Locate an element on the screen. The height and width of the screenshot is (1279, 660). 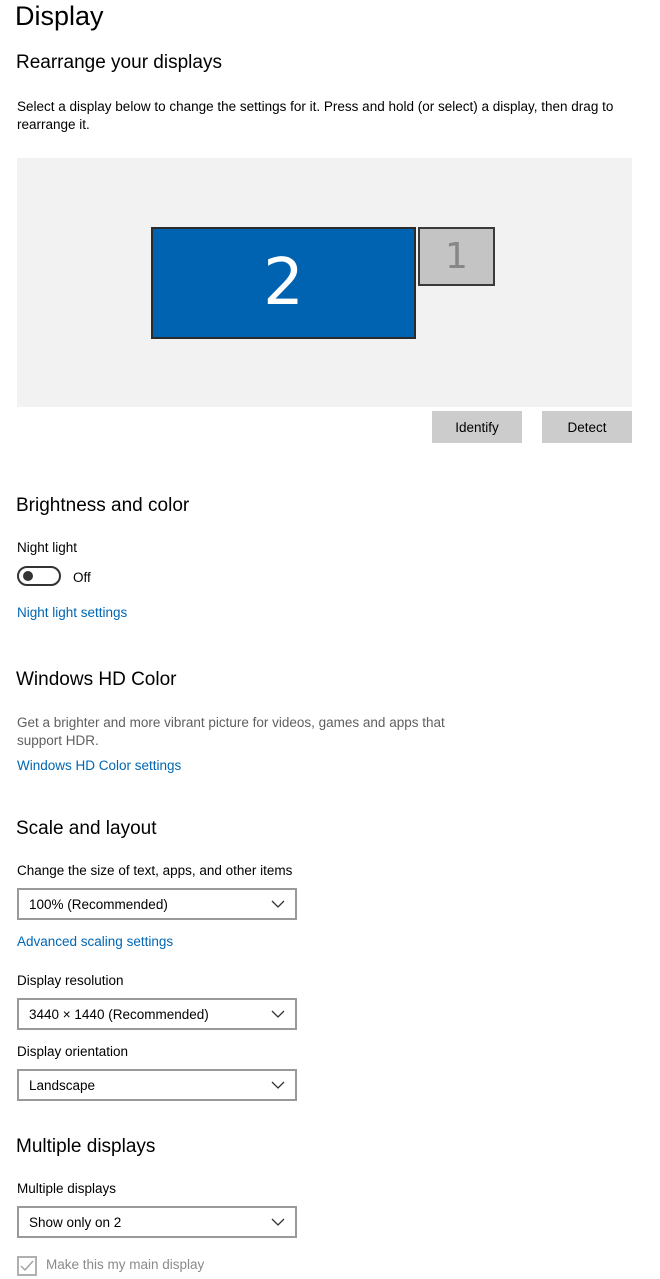
display-1-tile: 1 is located at coordinates (456, 256).